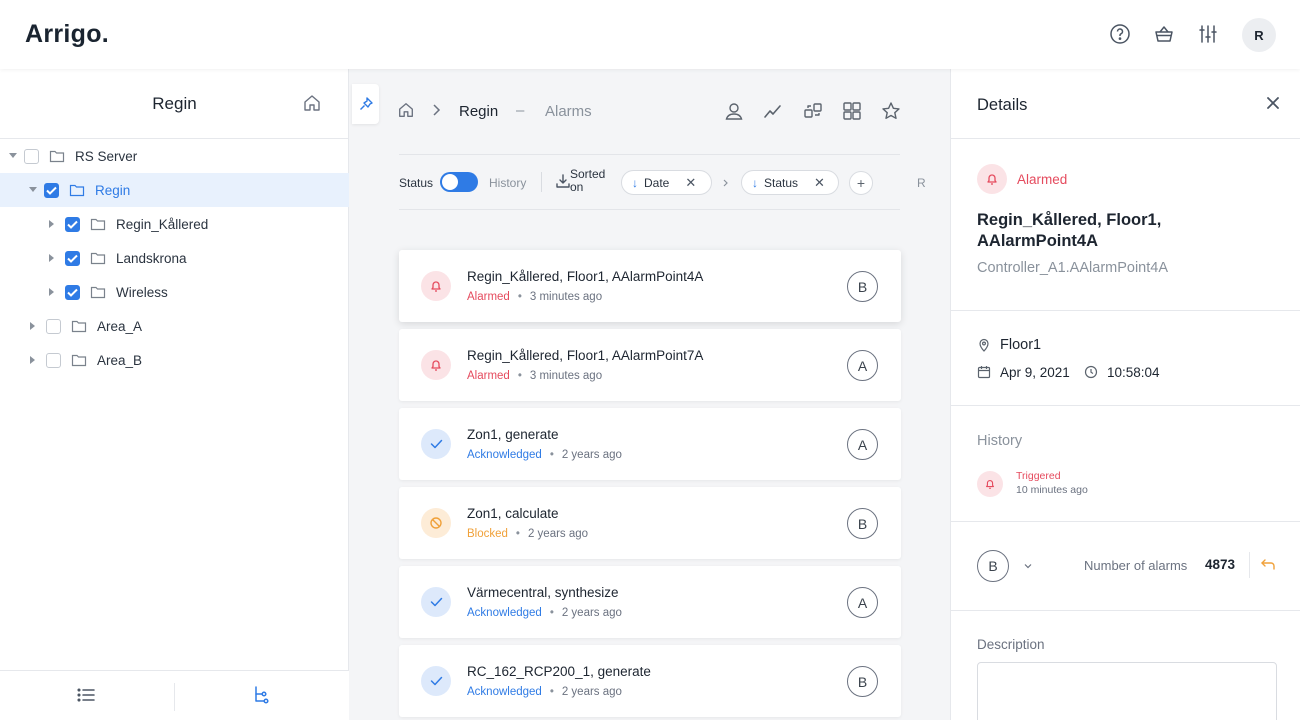 This screenshot has width=1300, height=720. Describe the element at coordinates (106, 156) in the screenshot. I see `tree-item-label: RS Server` at that location.